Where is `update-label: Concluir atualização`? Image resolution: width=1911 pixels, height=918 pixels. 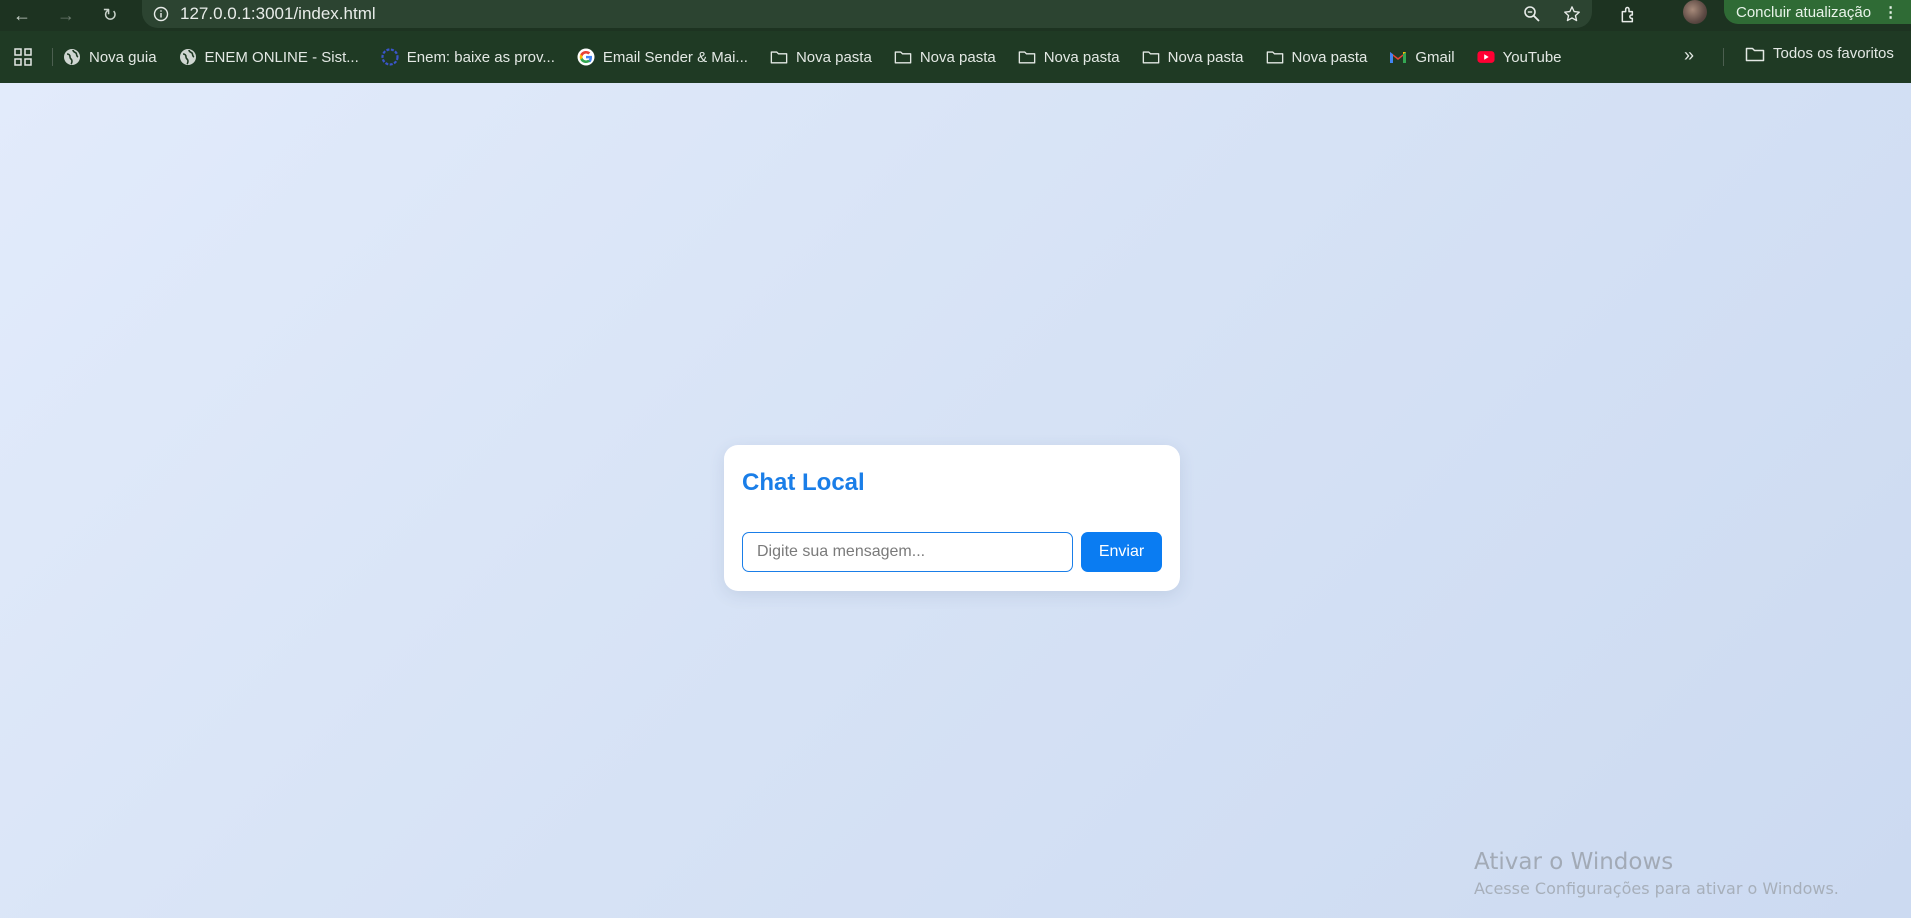
update-label: Concluir atualização is located at coordinates (1804, 12).